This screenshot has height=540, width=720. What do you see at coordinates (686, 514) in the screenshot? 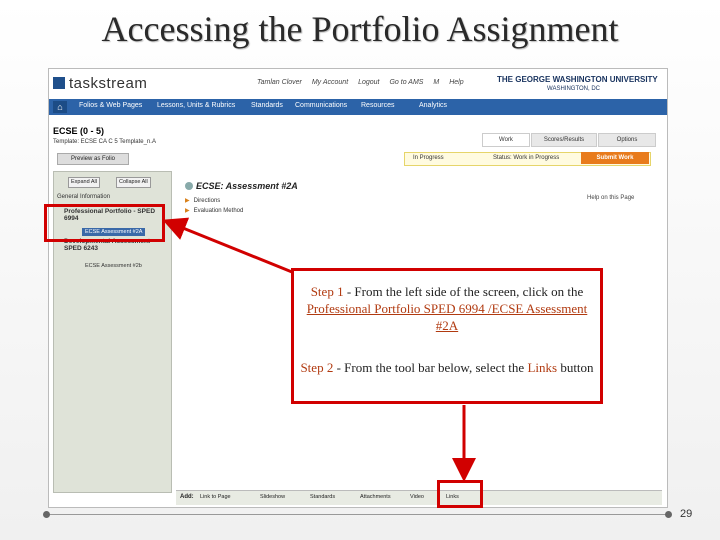
I see `page-number: 29` at bounding box center [686, 514].